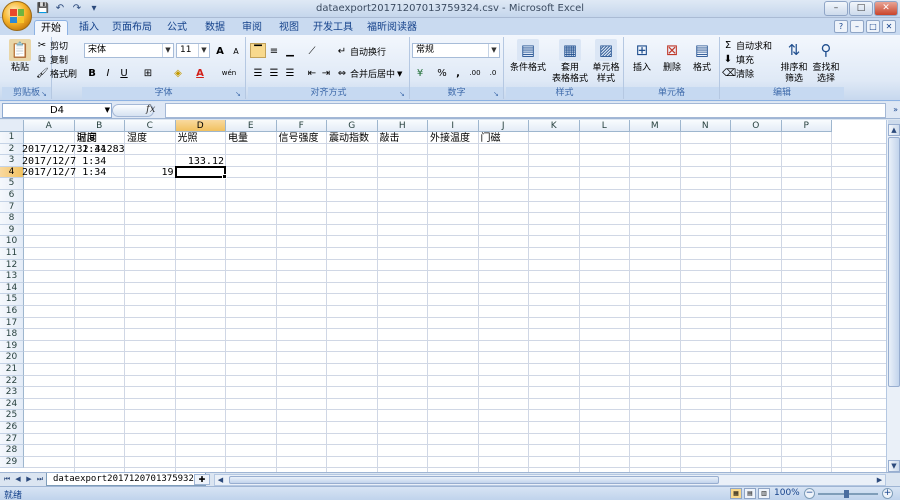 This screenshot has width=900, height=500. I want to click on increase-indent-icon: ⇥, so click(326, 72).